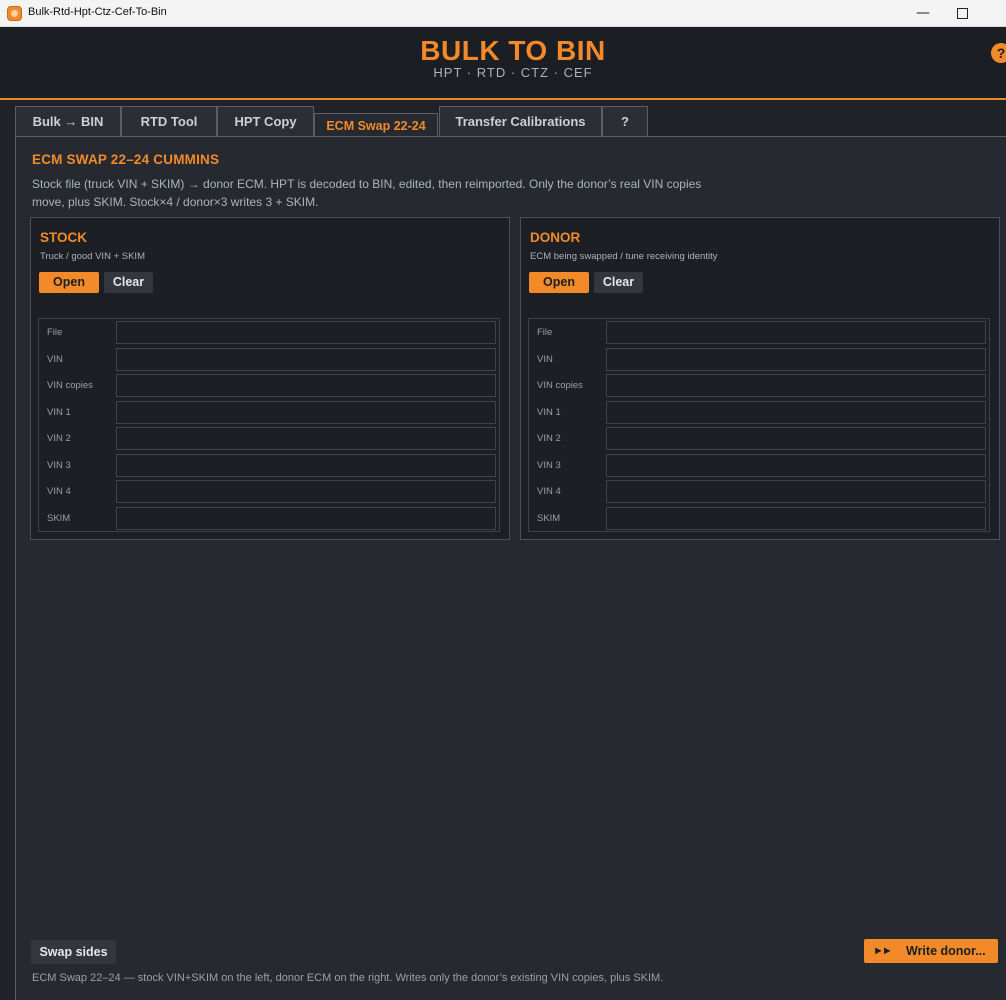 This screenshot has height=1000, width=1006. What do you see at coordinates (503, 13) in the screenshot?
I see `window-titlebar: Bulk-Rtd-Hpt-Ctz-Cef-To-Bin —` at bounding box center [503, 13].